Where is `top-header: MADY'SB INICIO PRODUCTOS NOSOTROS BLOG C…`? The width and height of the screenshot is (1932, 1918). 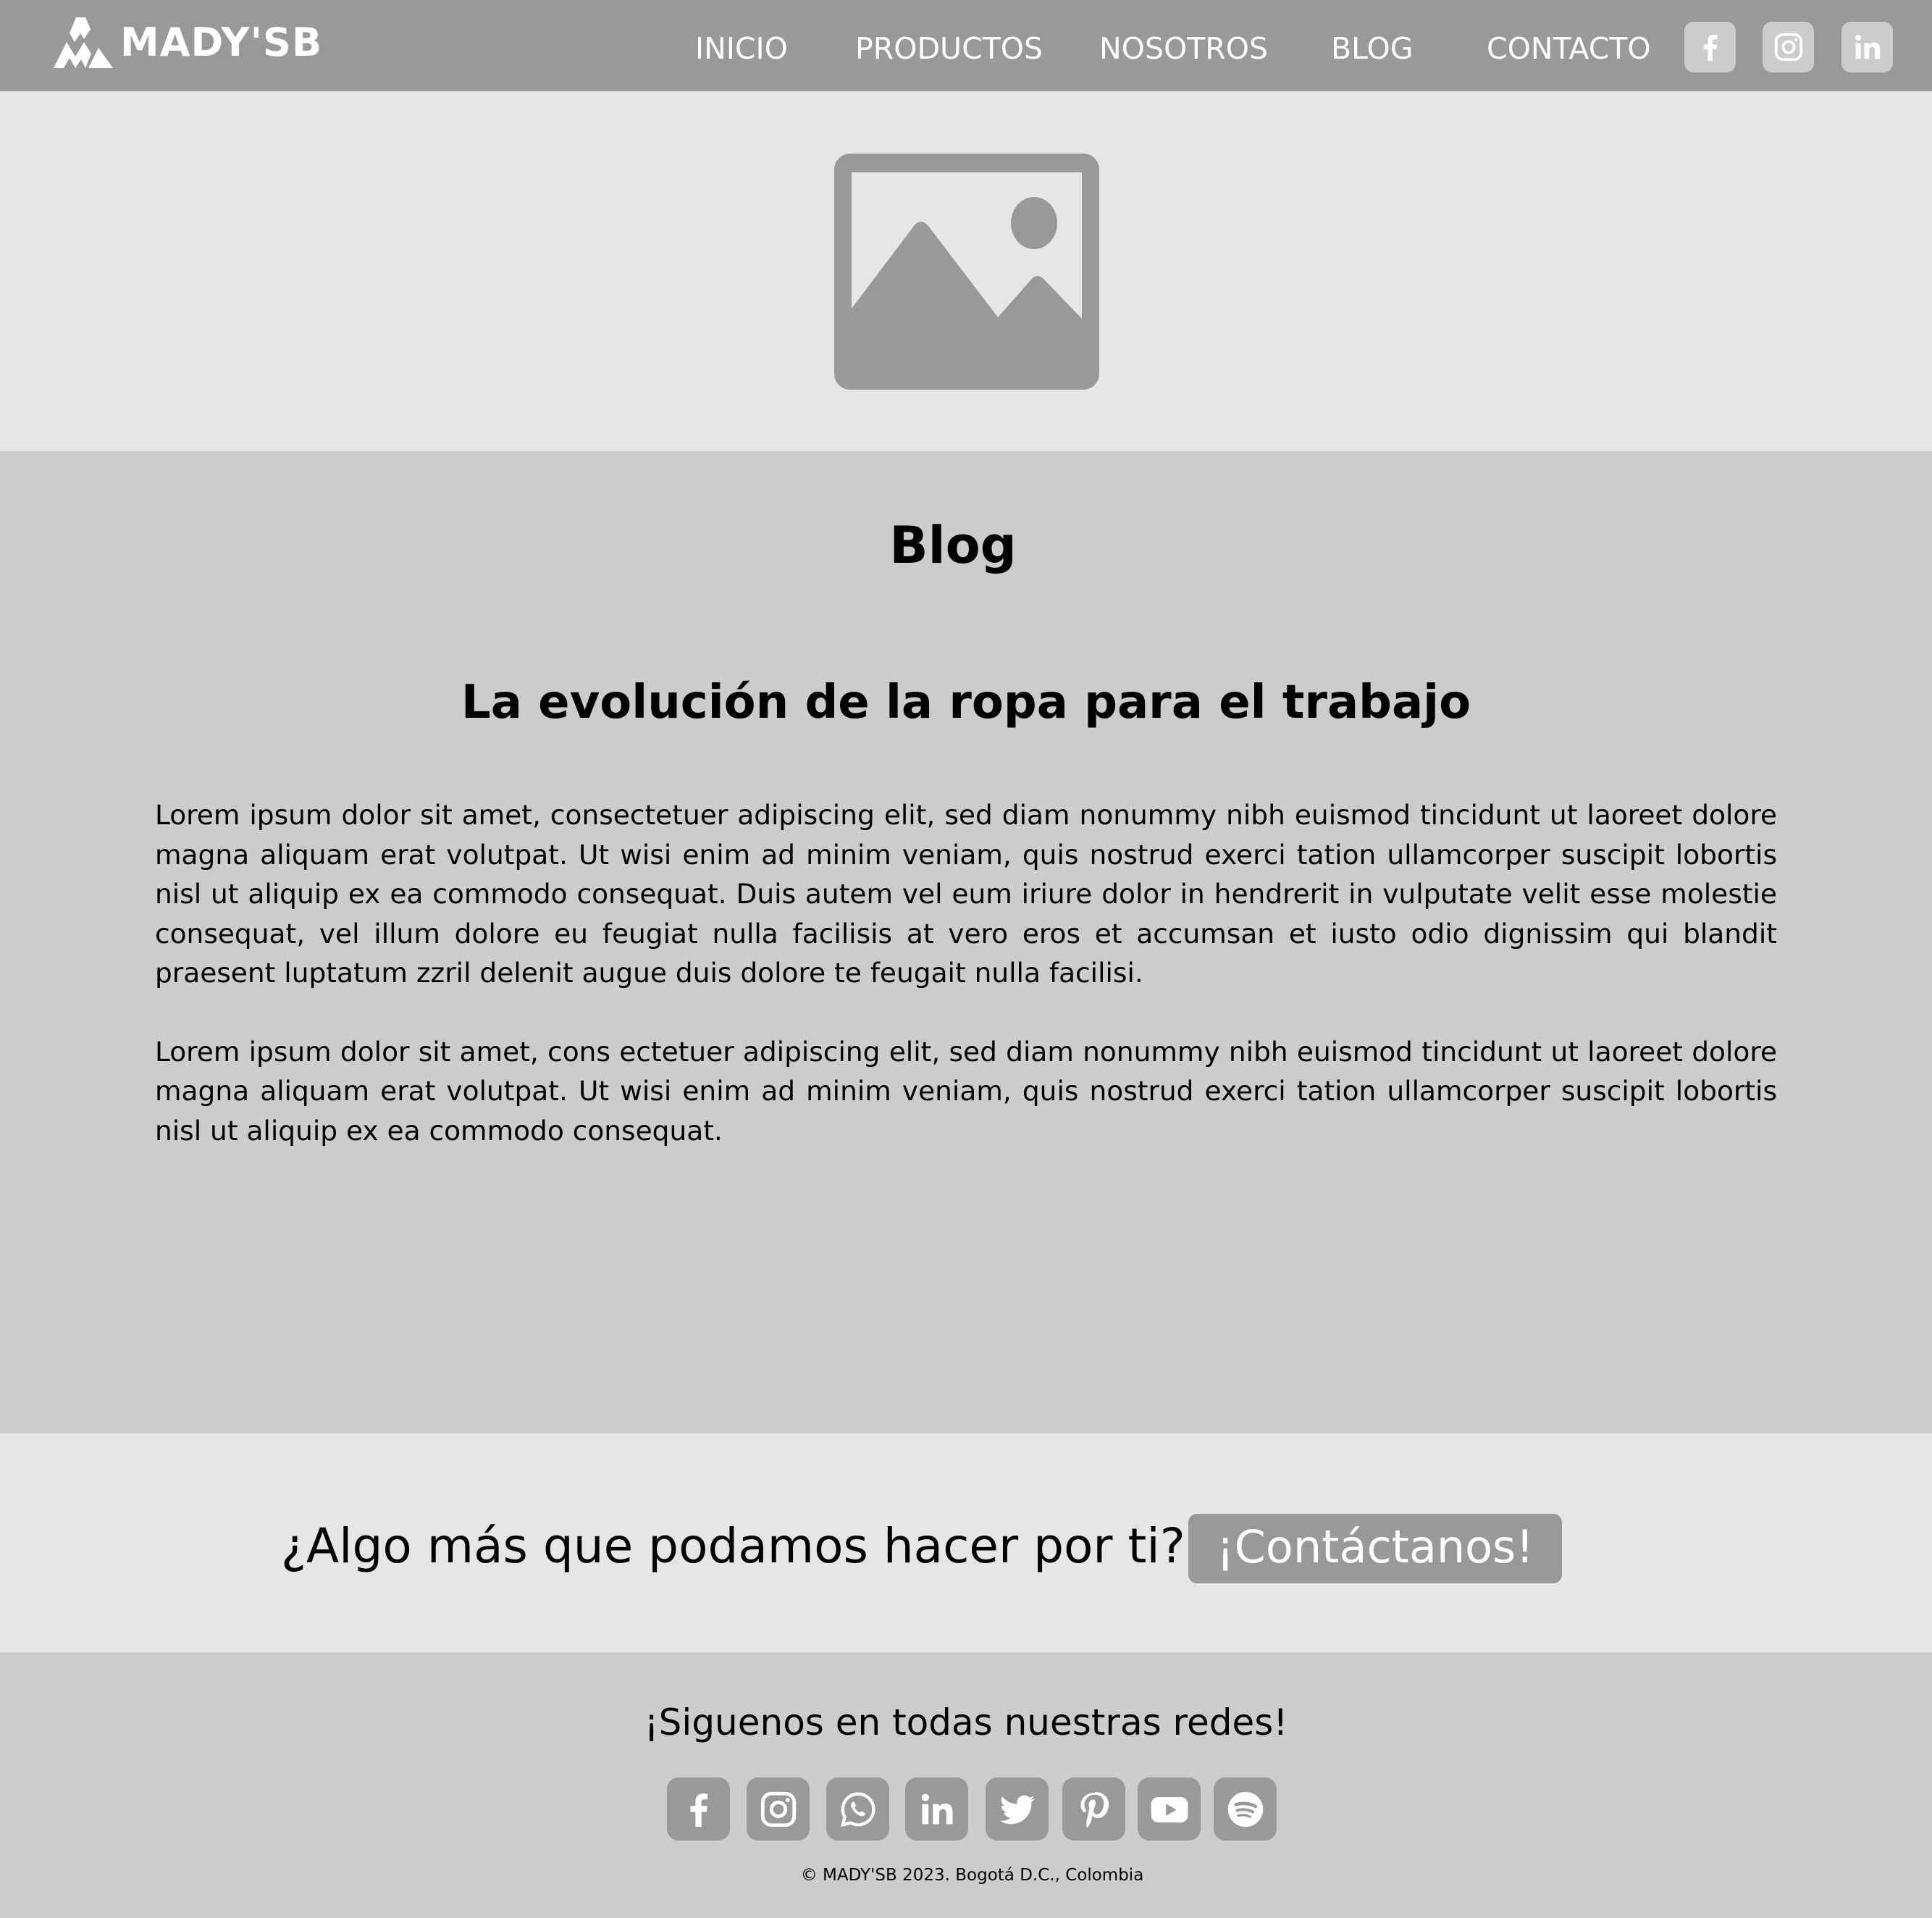 top-header: MADY'SB INICIO PRODUCTOS NOSOTROS BLOG C… is located at coordinates (966, 45).